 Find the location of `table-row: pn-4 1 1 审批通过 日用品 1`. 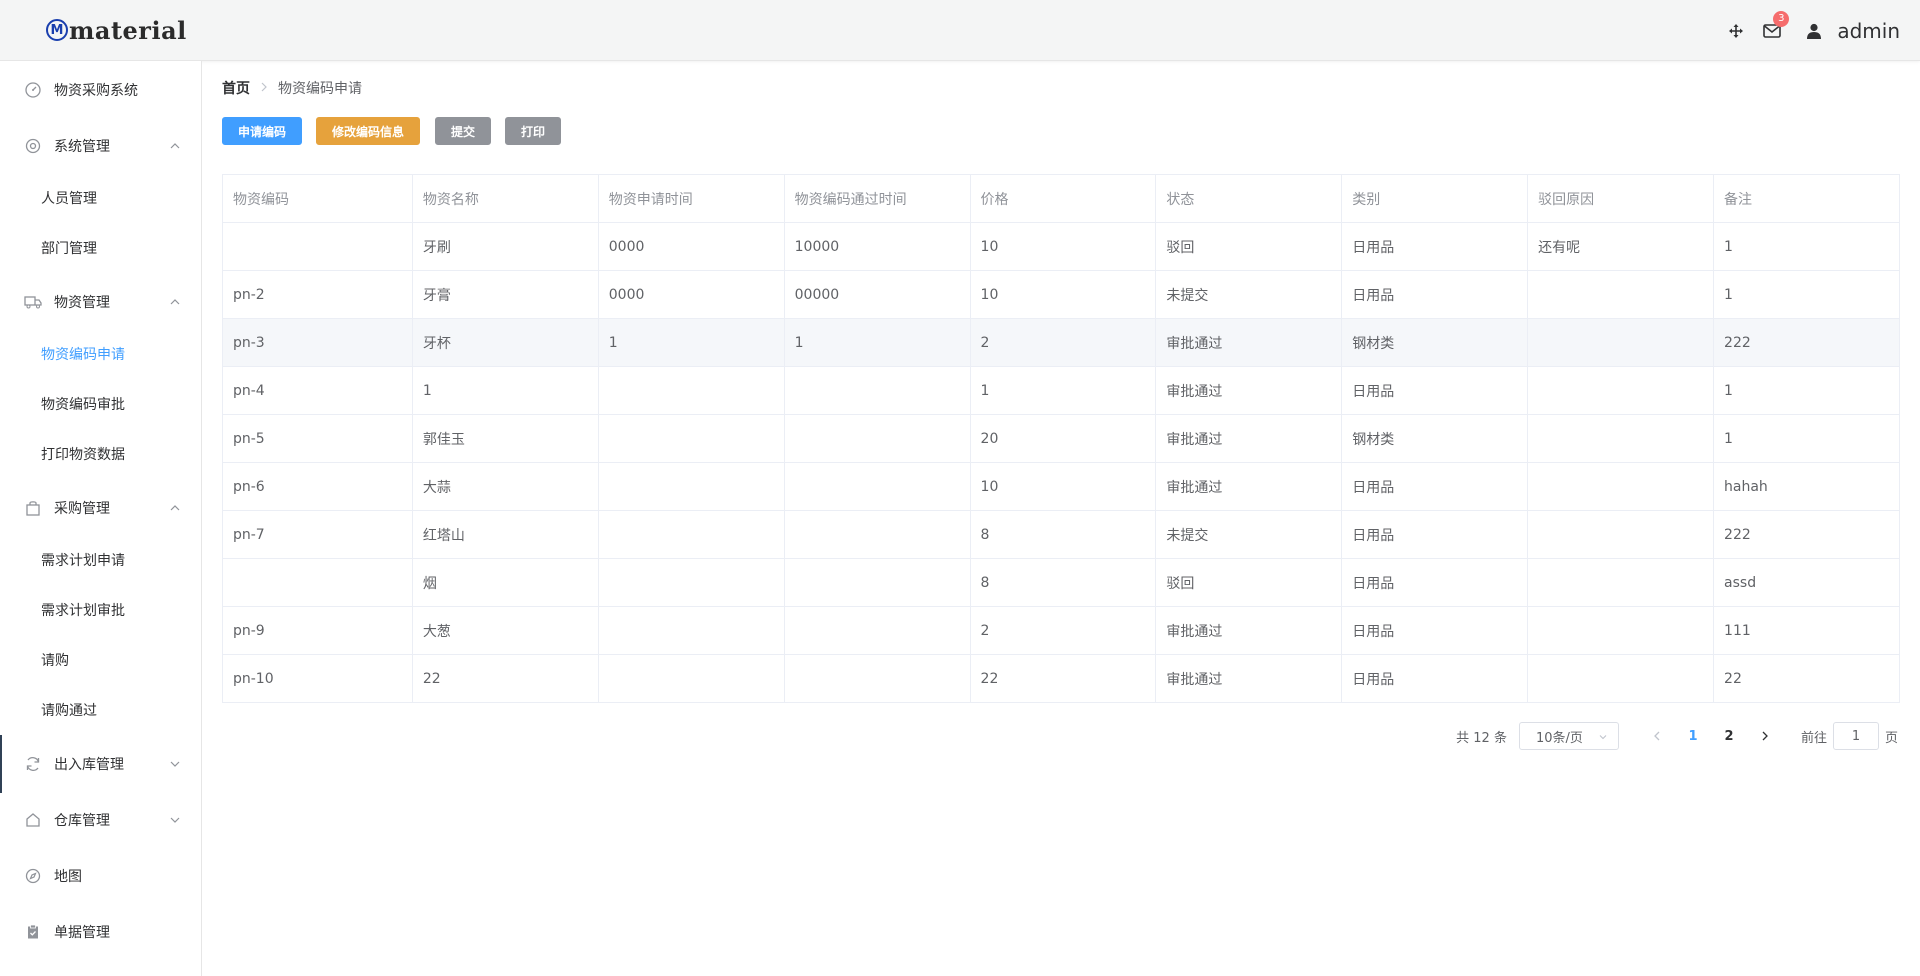

table-row: pn-4 1 1 审批通过 日用品 1 is located at coordinates (1061, 390).